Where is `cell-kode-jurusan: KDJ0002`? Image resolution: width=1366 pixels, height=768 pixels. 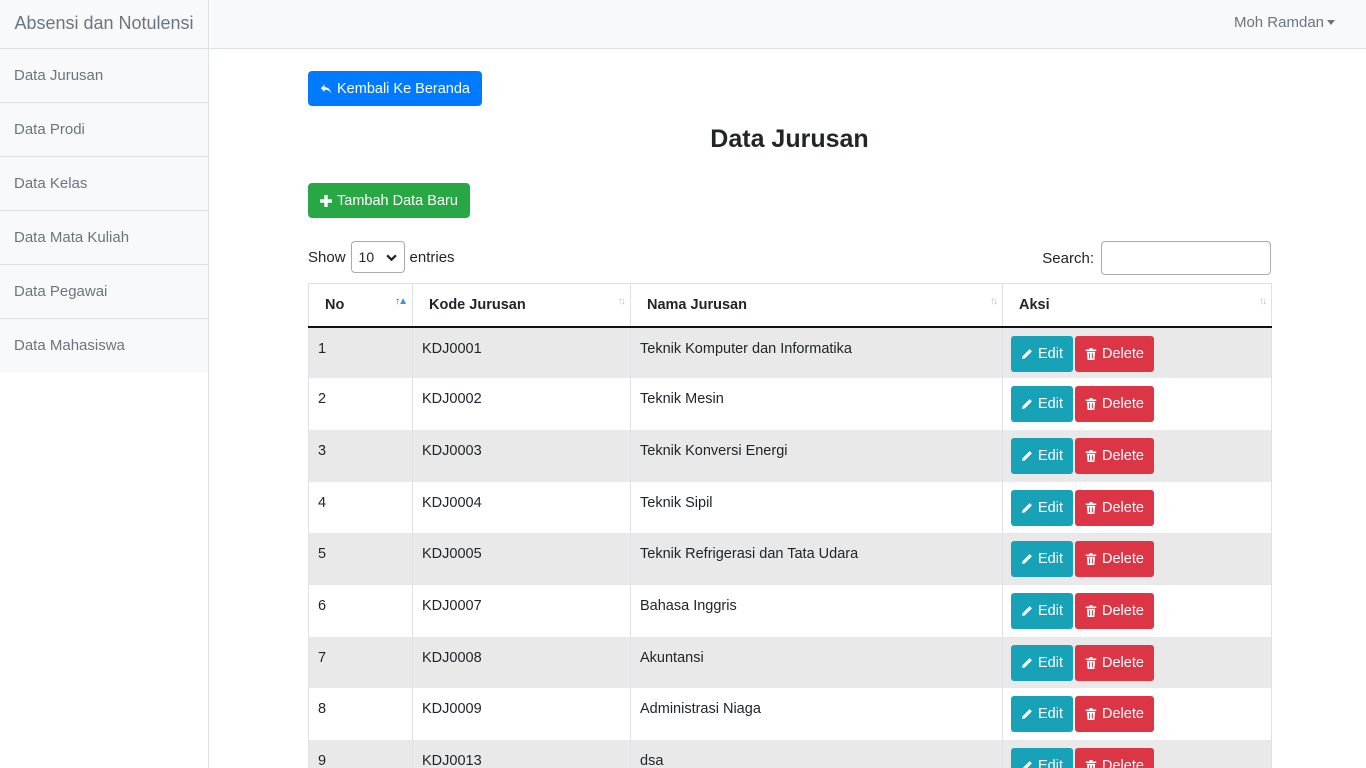
cell-kode-jurusan: KDJ0002 is located at coordinates (521, 404).